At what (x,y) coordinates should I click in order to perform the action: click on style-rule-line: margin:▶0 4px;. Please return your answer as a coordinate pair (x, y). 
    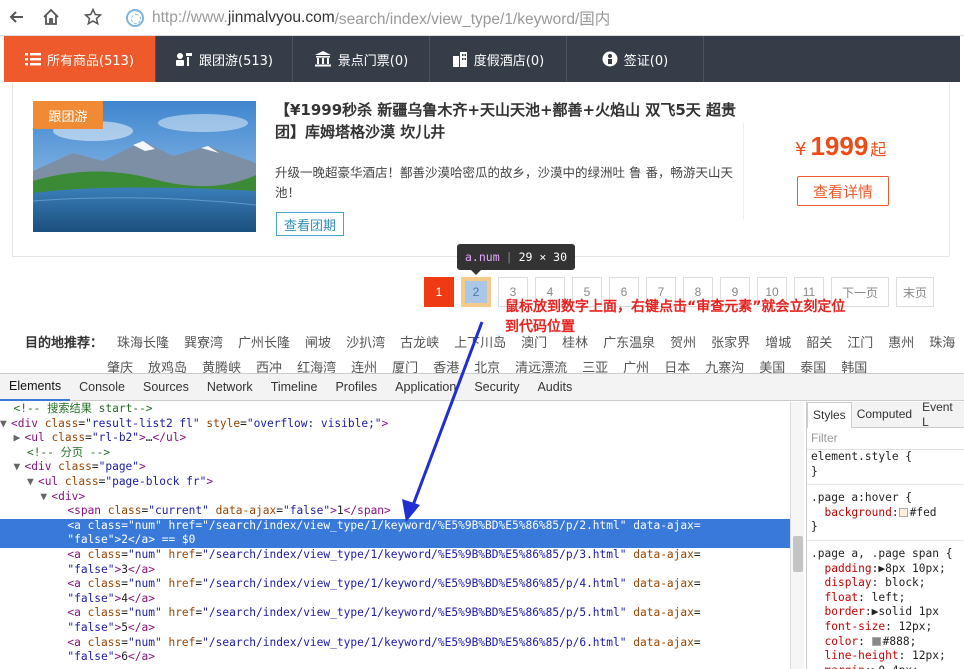
    Looking at the image, I should click on (885, 666).